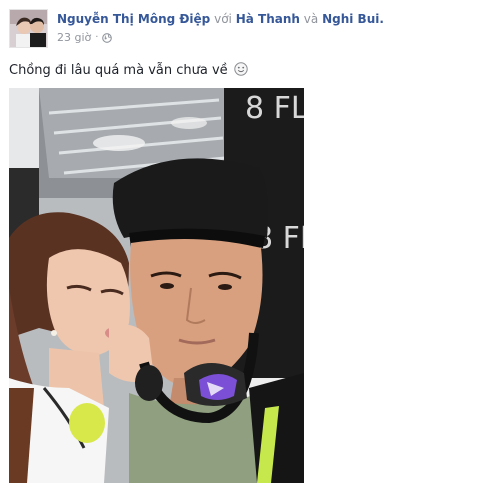 This screenshot has height=488, width=488. What do you see at coordinates (311, 19) in the screenshot?
I see `and-text: và` at bounding box center [311, 19].